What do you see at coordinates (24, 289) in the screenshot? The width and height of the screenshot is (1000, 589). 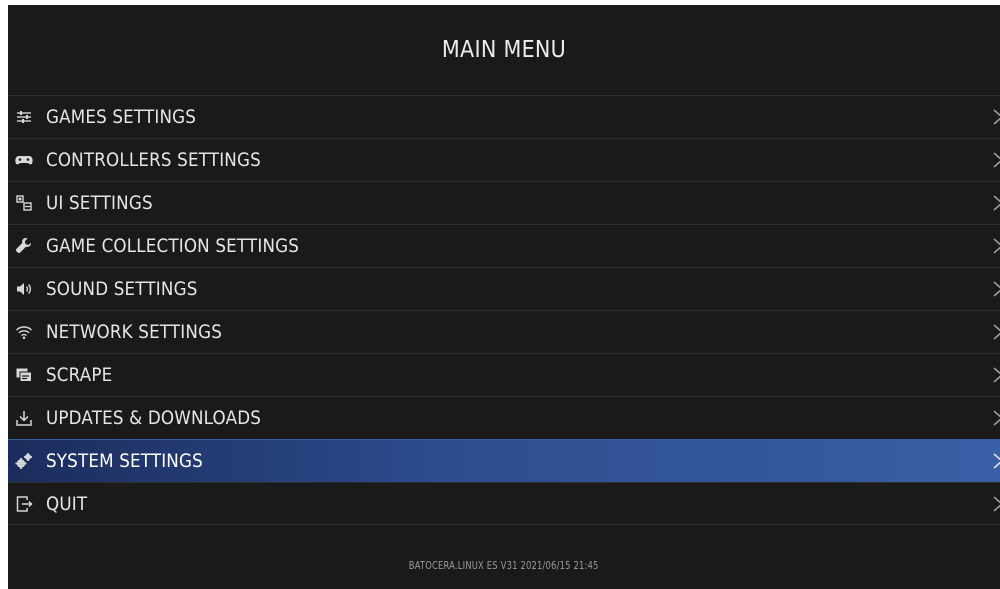 I see `speaker-icon` at bounding box center [24, 289].